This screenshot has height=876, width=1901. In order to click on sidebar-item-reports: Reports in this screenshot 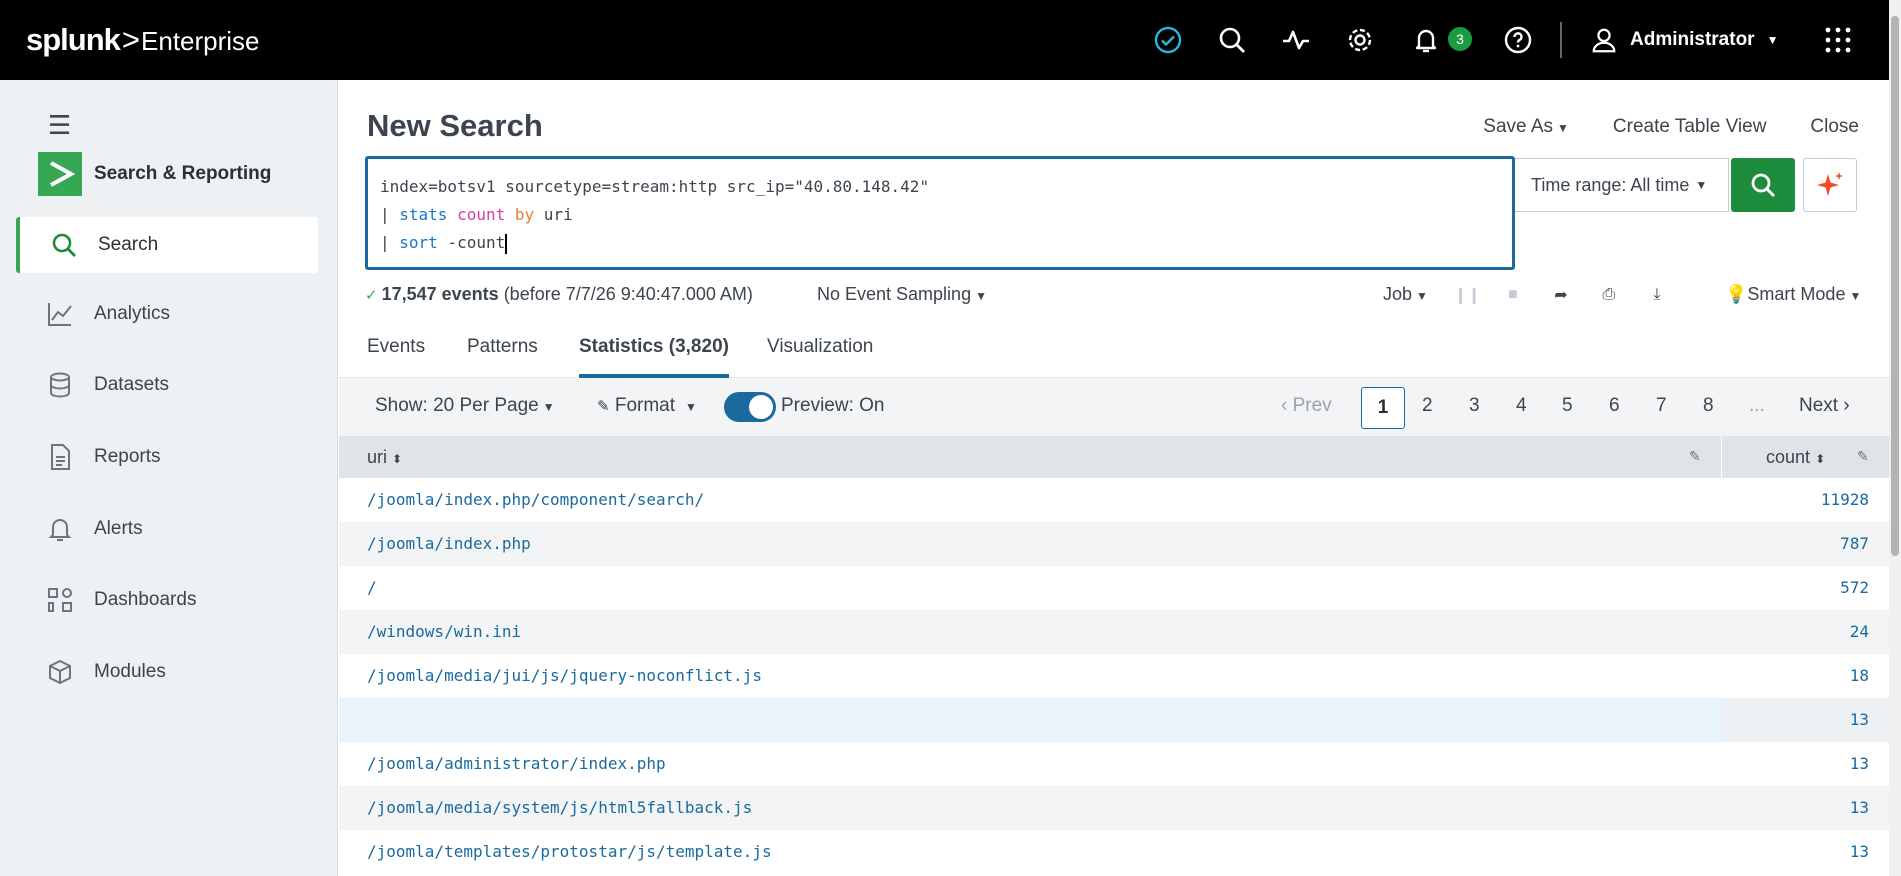, I will do `click(167, 457)`.